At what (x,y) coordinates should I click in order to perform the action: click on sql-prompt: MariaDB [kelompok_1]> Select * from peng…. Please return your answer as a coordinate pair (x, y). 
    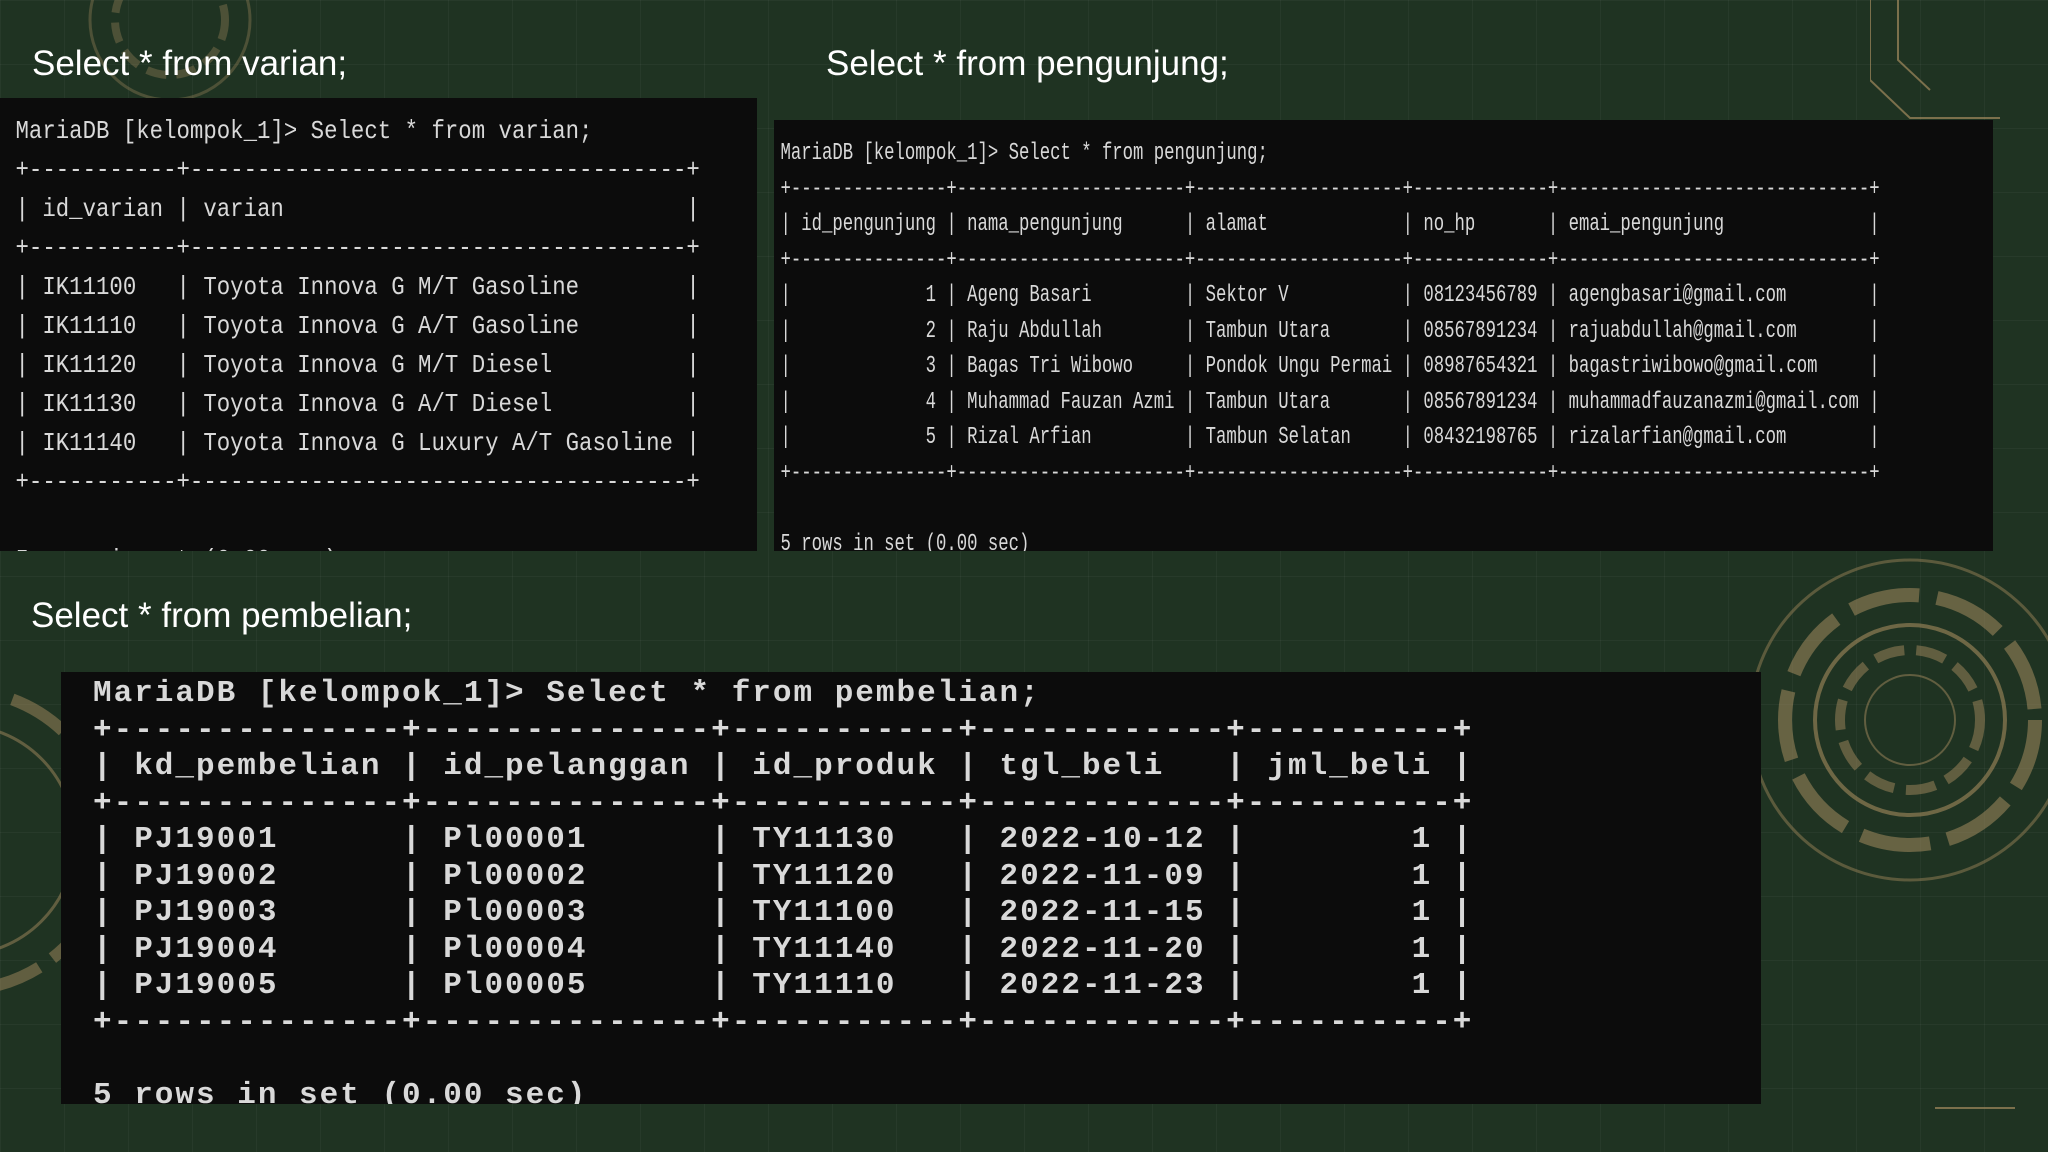
    Looking at the image, I should click on (1024, 153).